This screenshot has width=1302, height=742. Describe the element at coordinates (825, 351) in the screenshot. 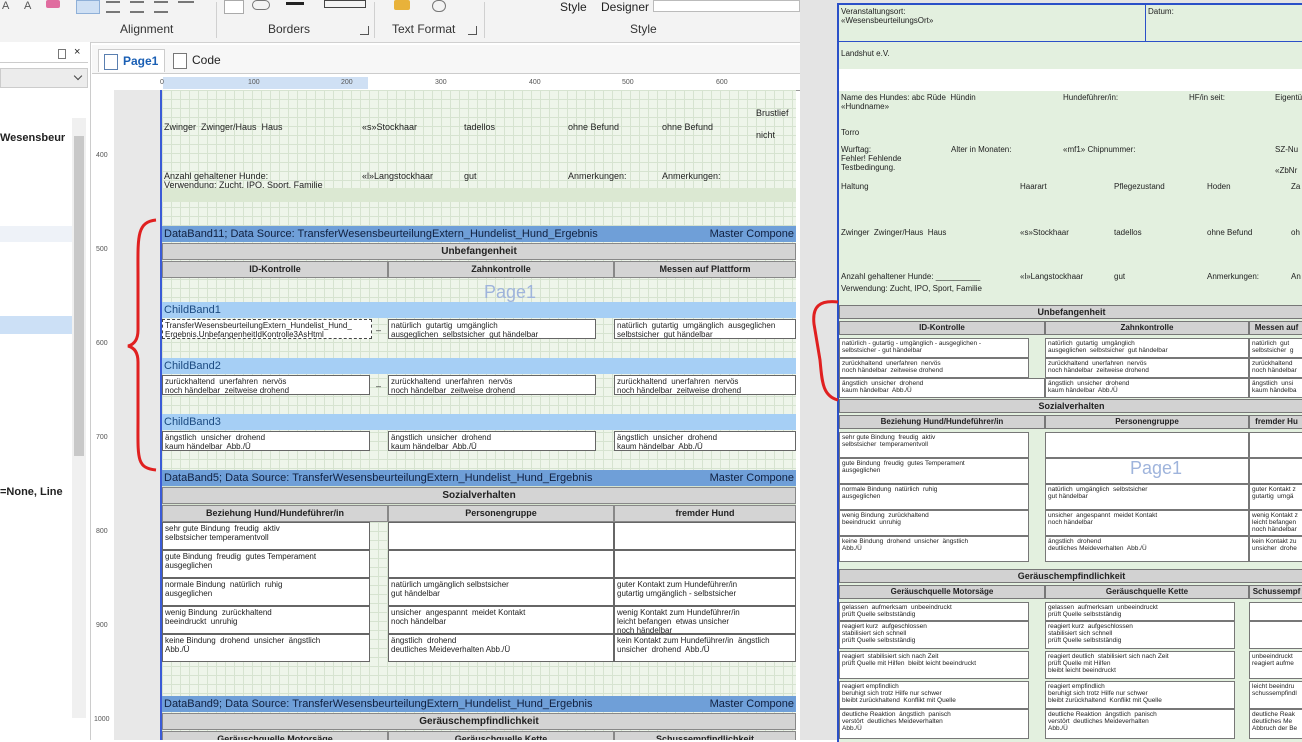

I see `annotation-bracket` at that location.